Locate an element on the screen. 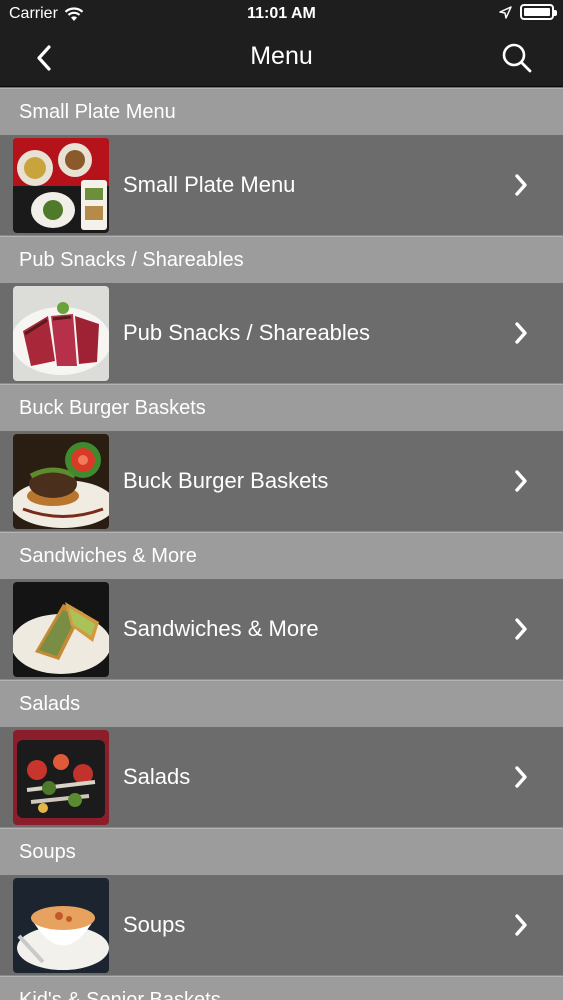 The width and height of the screenshot is (563, 1000). status-right is located at coordinates (528, 12).